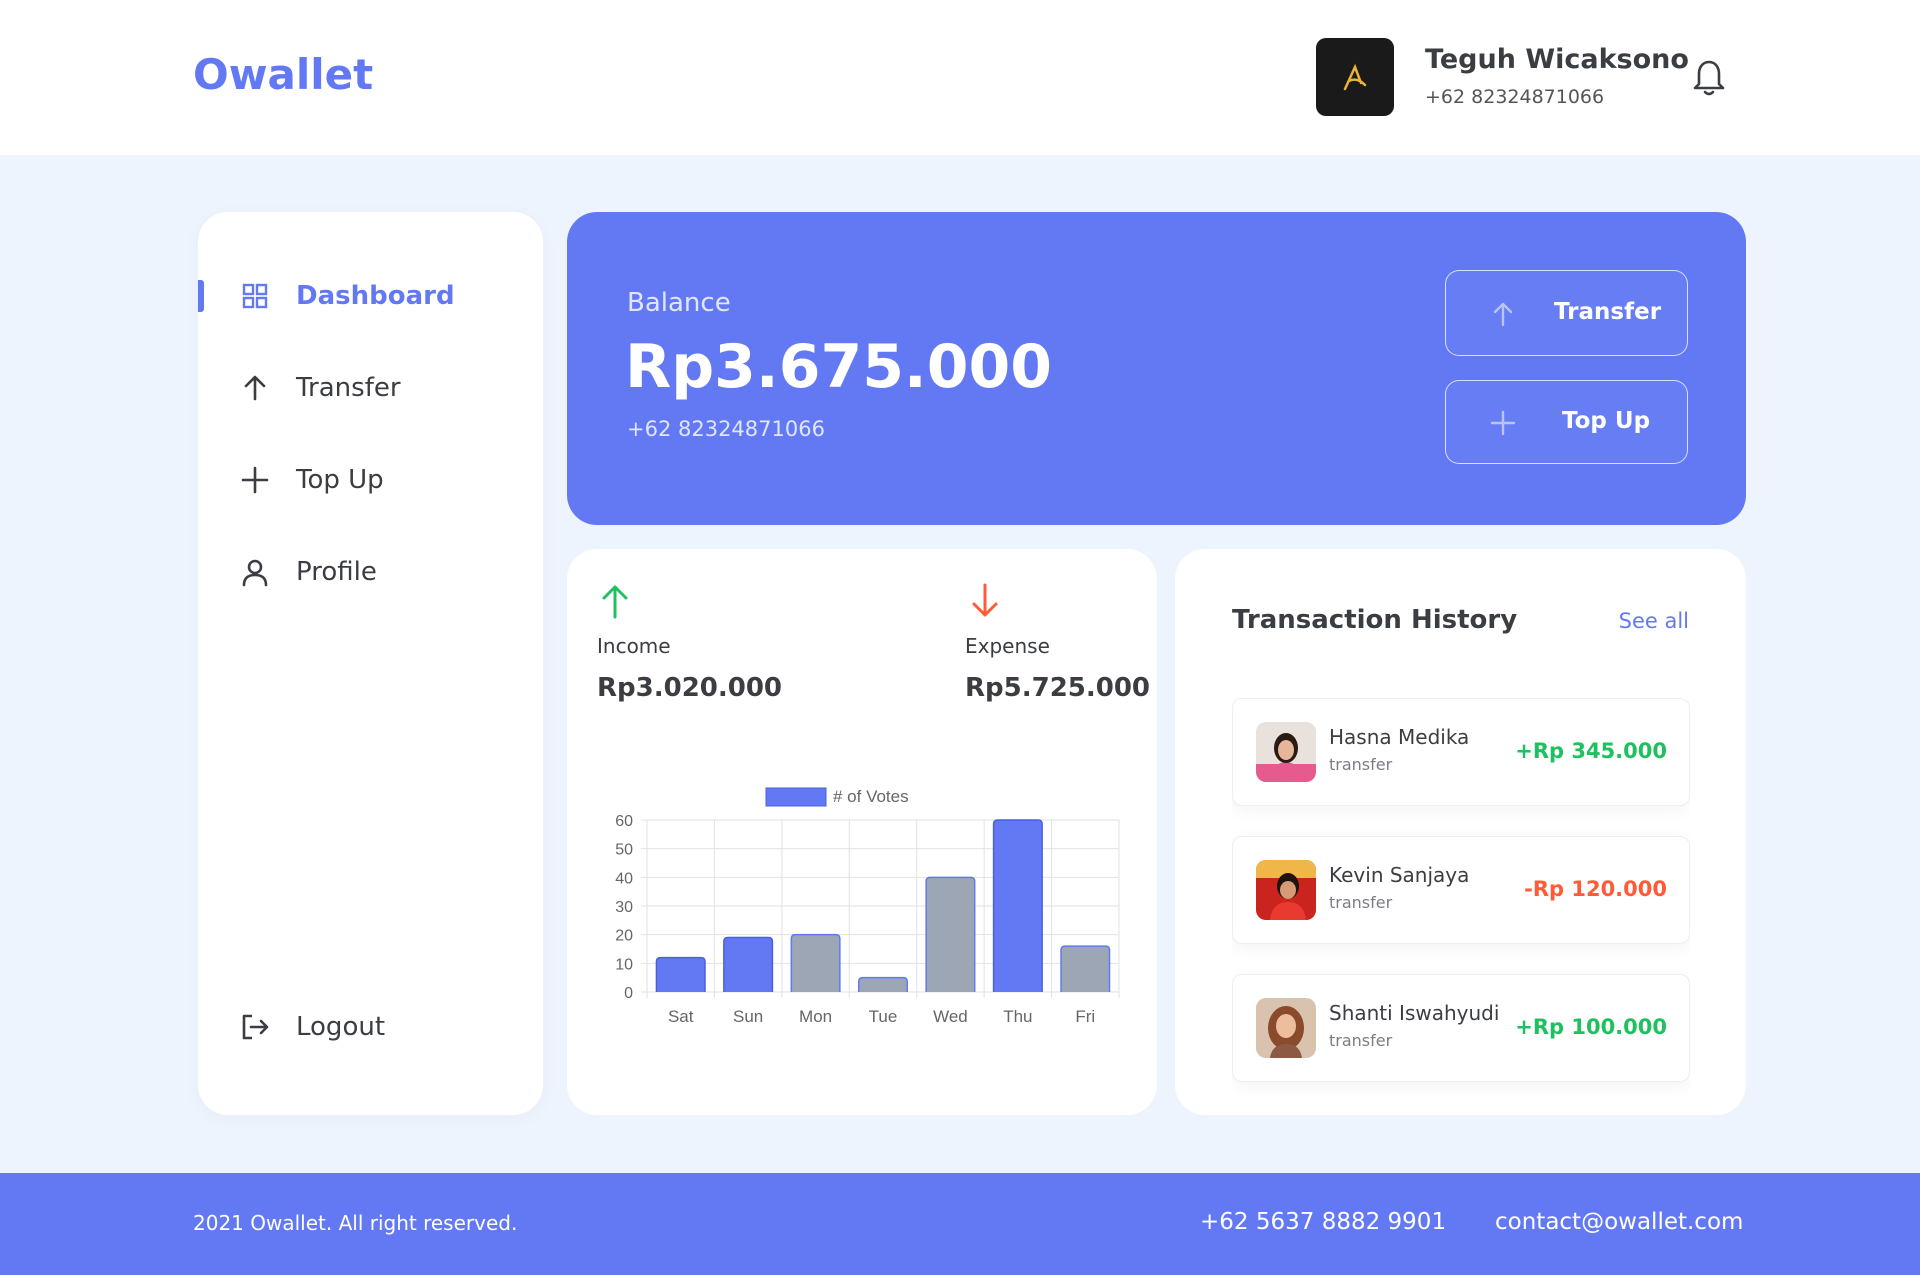  Describe the element at coordinates (748, 964) in the screenshot. I see `bar-sun` at that location.